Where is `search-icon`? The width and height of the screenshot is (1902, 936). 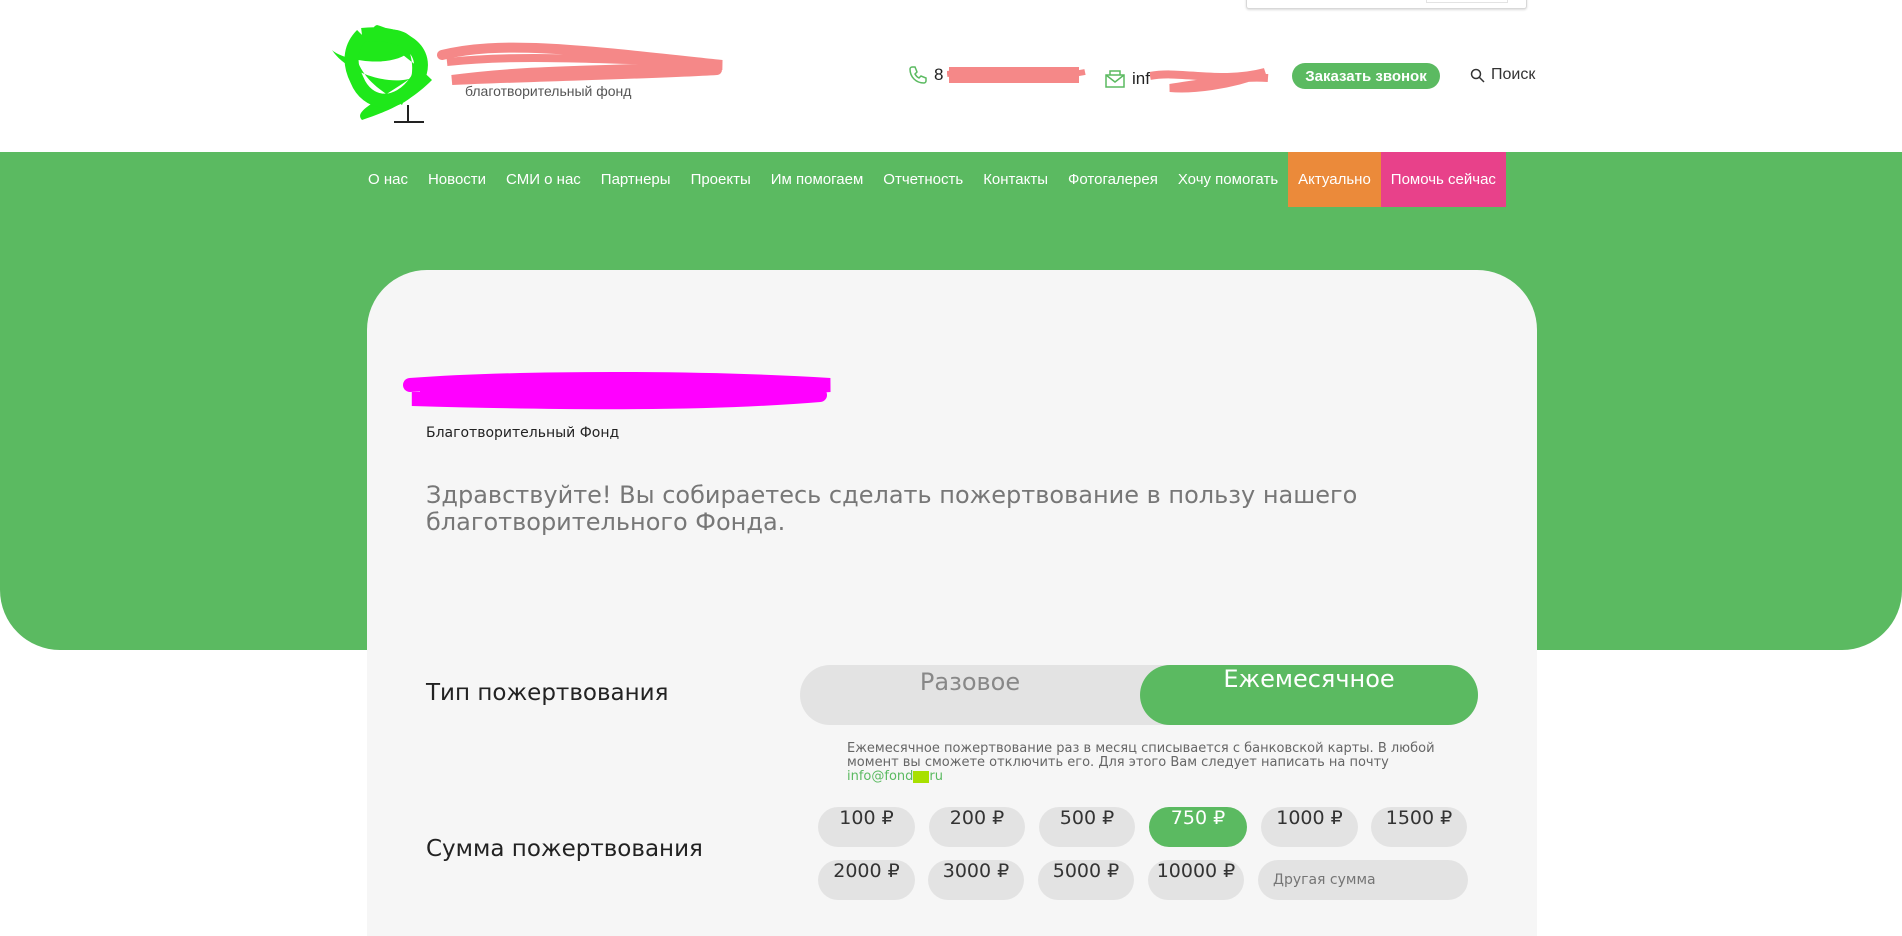 search-icon is located at coordinates (1477, 75).